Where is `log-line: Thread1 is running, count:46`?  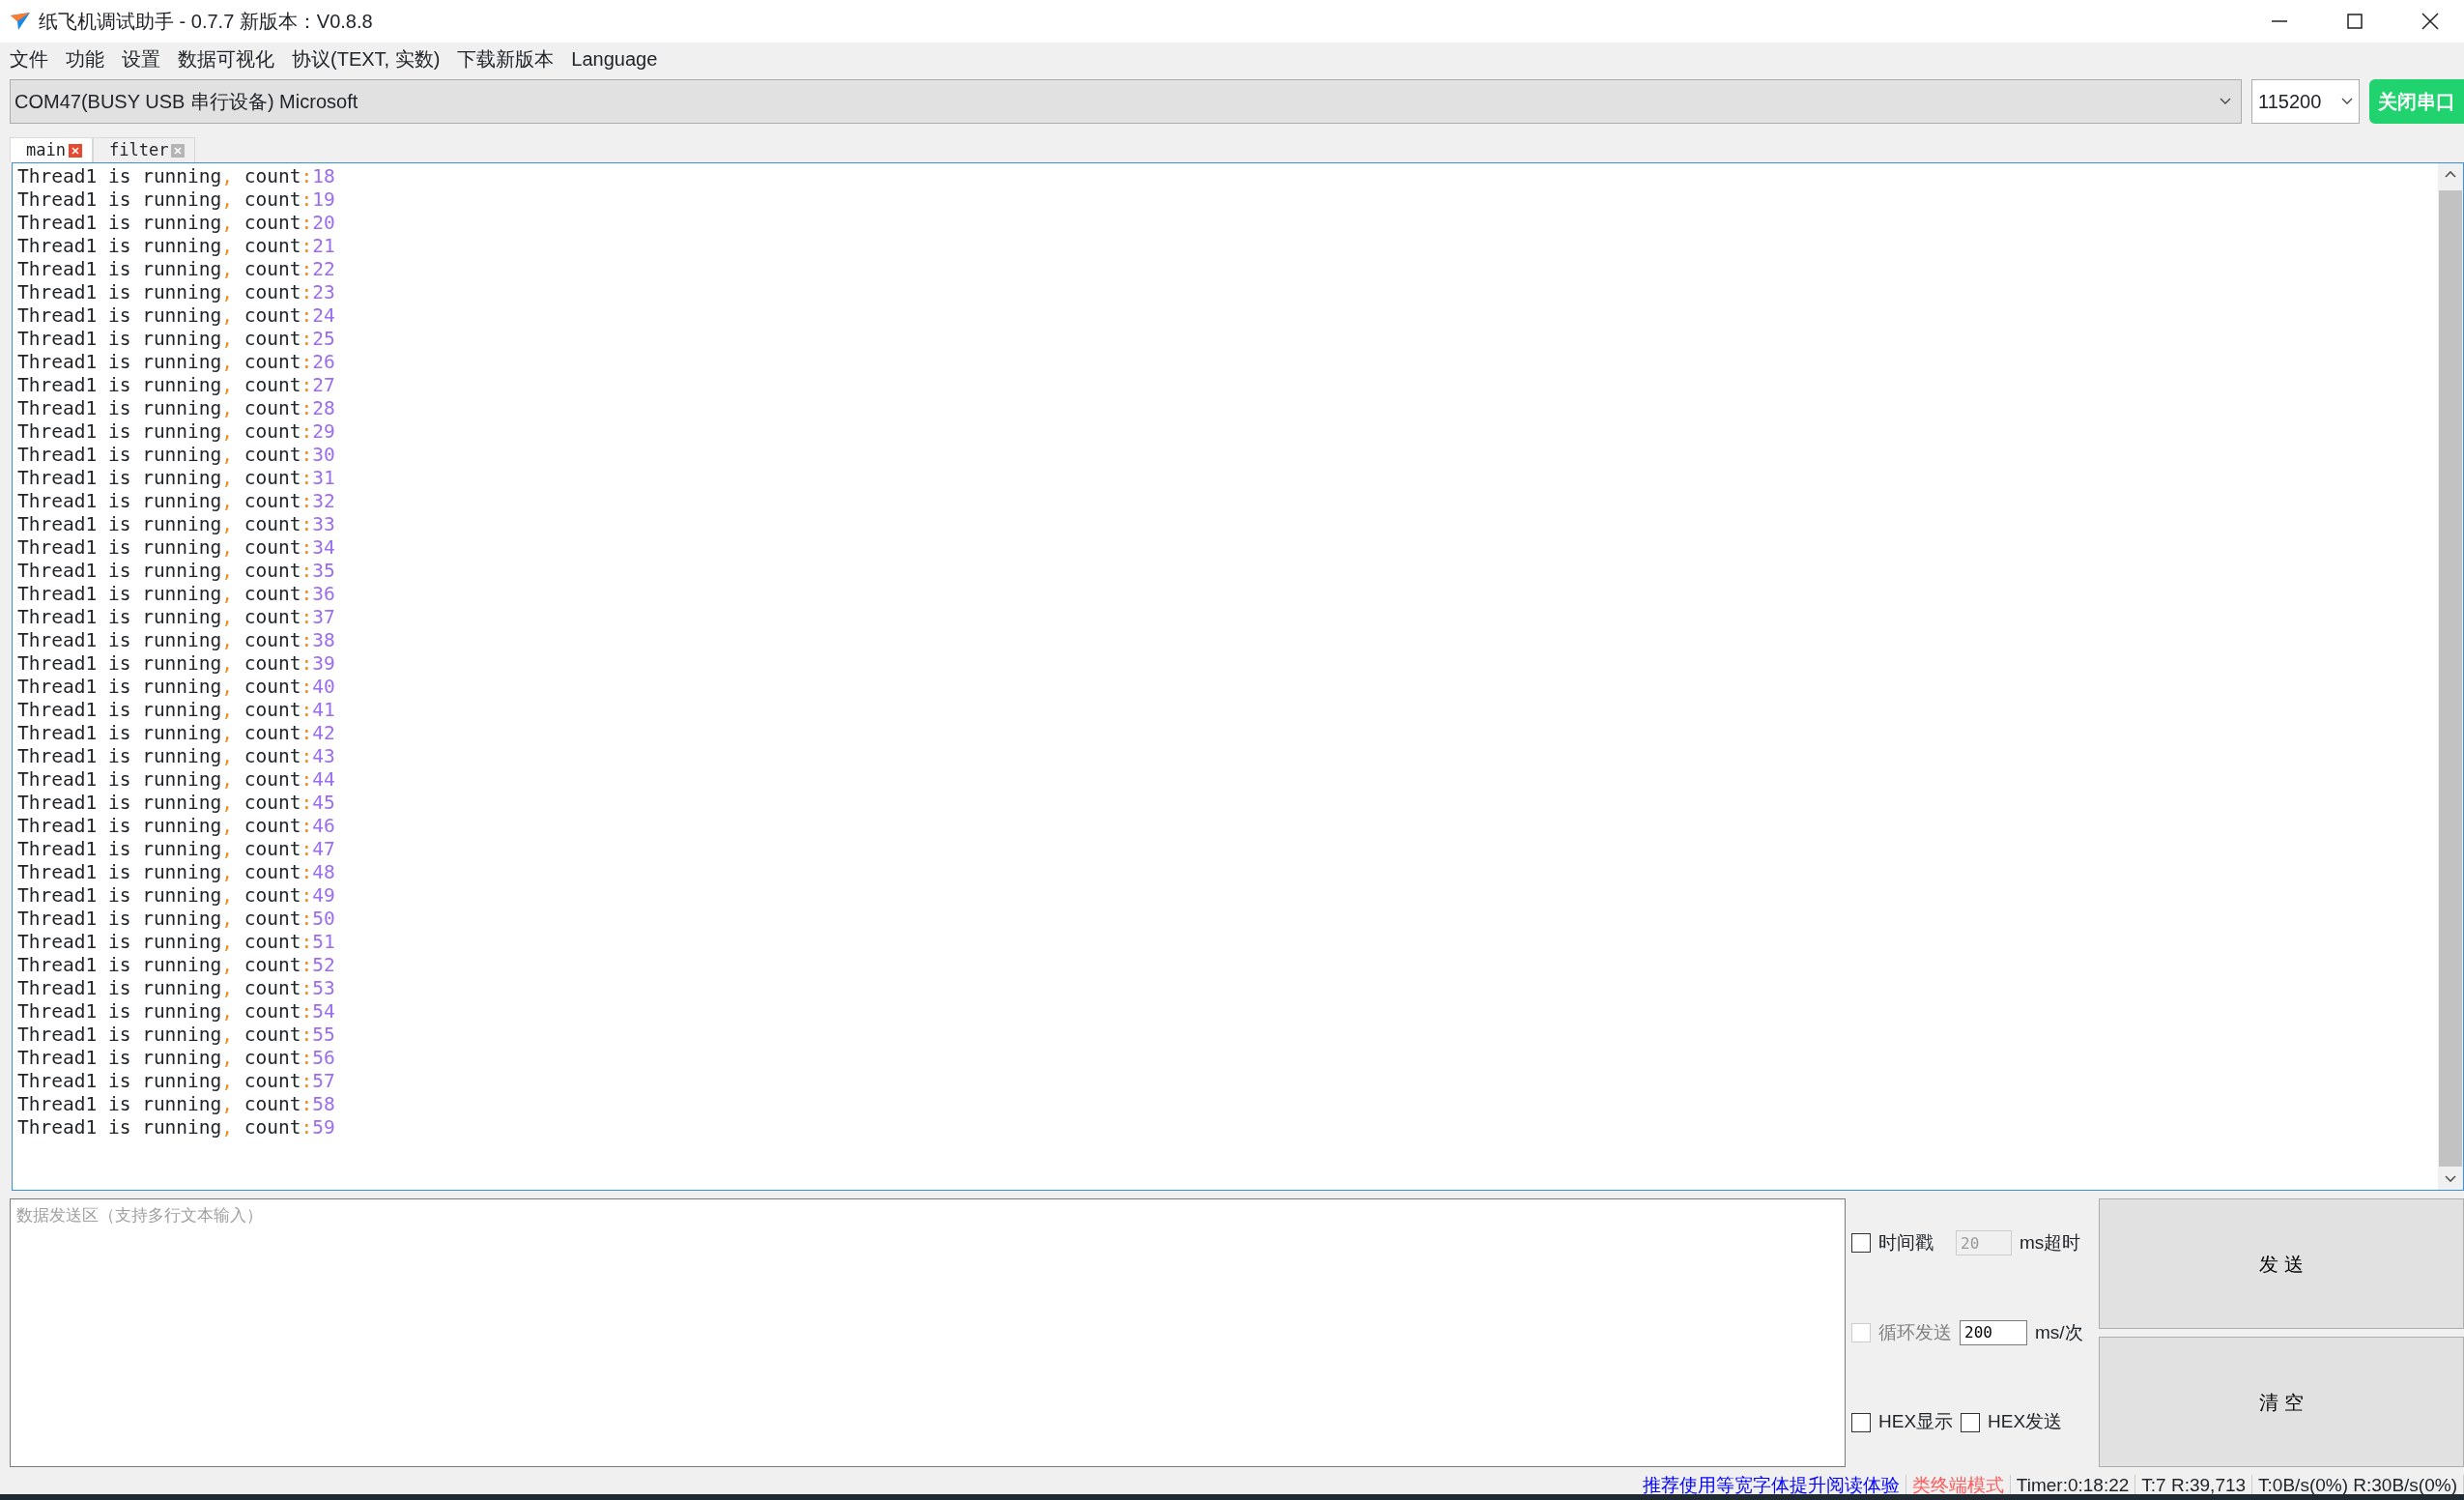
log-line: Thread1 is running, count:46 is located at coordinates (176, 826).